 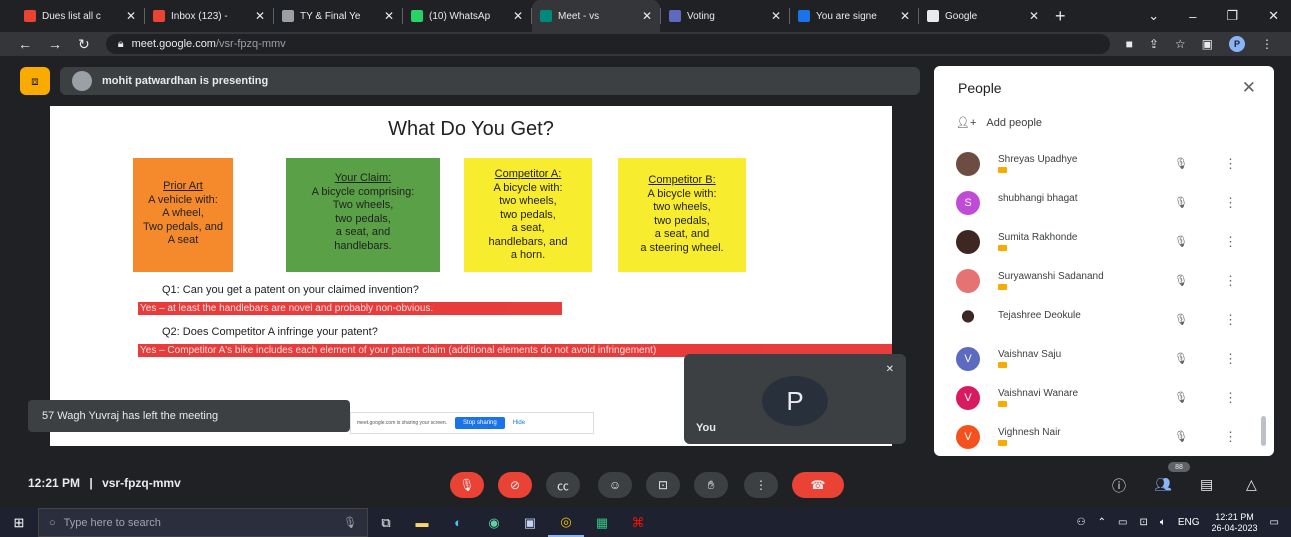 I want to click on box-line: two wheels,, so click(x=682, y=207).